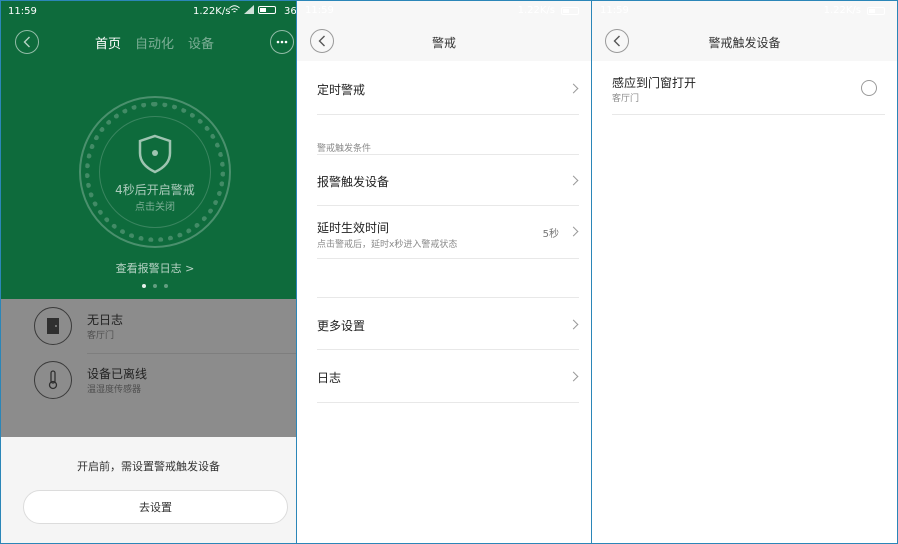  Describe the element at coordinates (148, 268) in the screenshot. I see `view-alarm-log-link: 查看报警日志 >` at that location.